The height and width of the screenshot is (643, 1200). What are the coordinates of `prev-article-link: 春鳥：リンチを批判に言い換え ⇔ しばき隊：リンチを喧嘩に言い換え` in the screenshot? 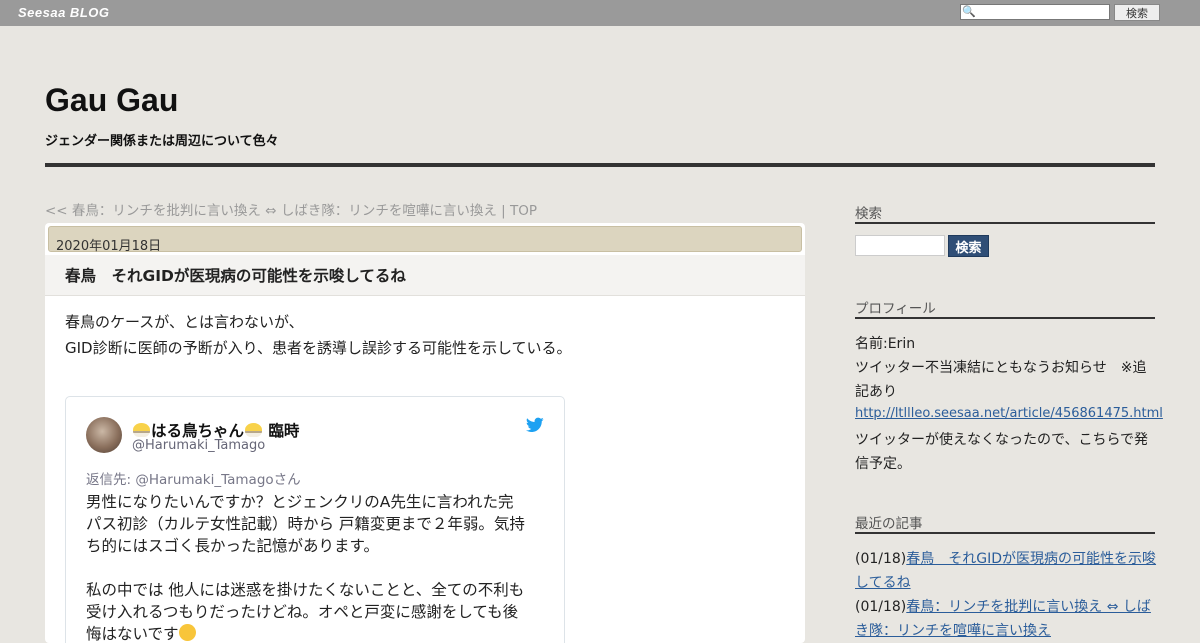 It's located at (284, 211).